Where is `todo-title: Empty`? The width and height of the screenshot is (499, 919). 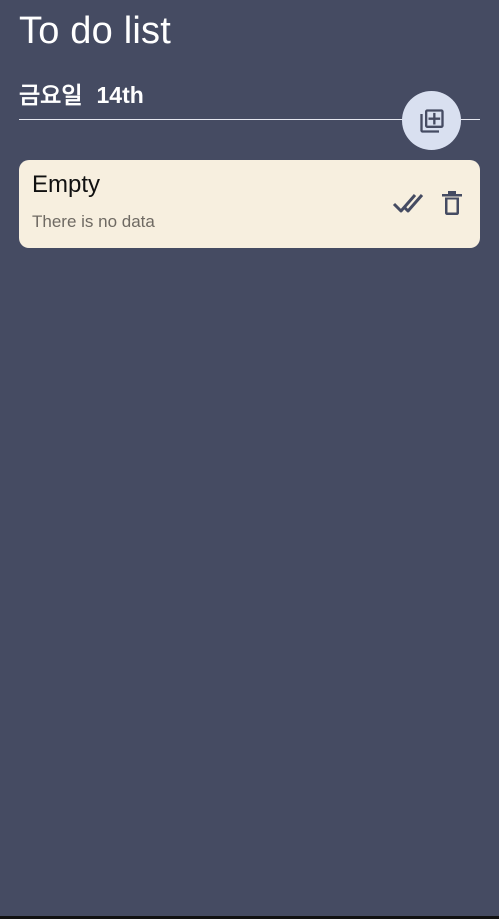
todo-title: Empty is located at coordinates (66, 184).